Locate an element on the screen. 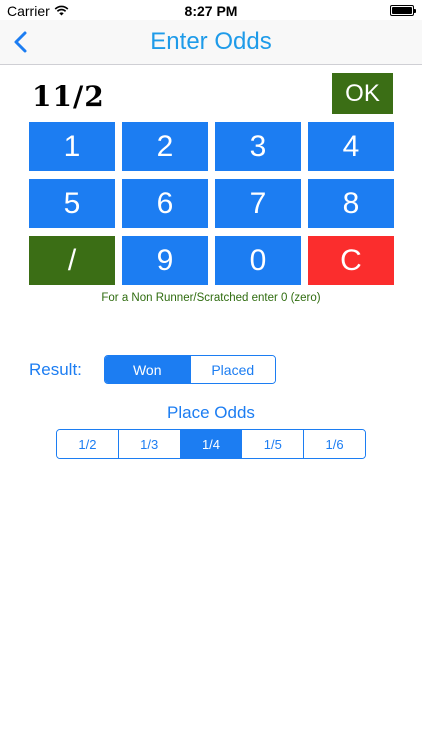 The height and width of the screenshot is (750, 422). place-odds-option-1-6: 1/6 is located at coordinates (334, 444).